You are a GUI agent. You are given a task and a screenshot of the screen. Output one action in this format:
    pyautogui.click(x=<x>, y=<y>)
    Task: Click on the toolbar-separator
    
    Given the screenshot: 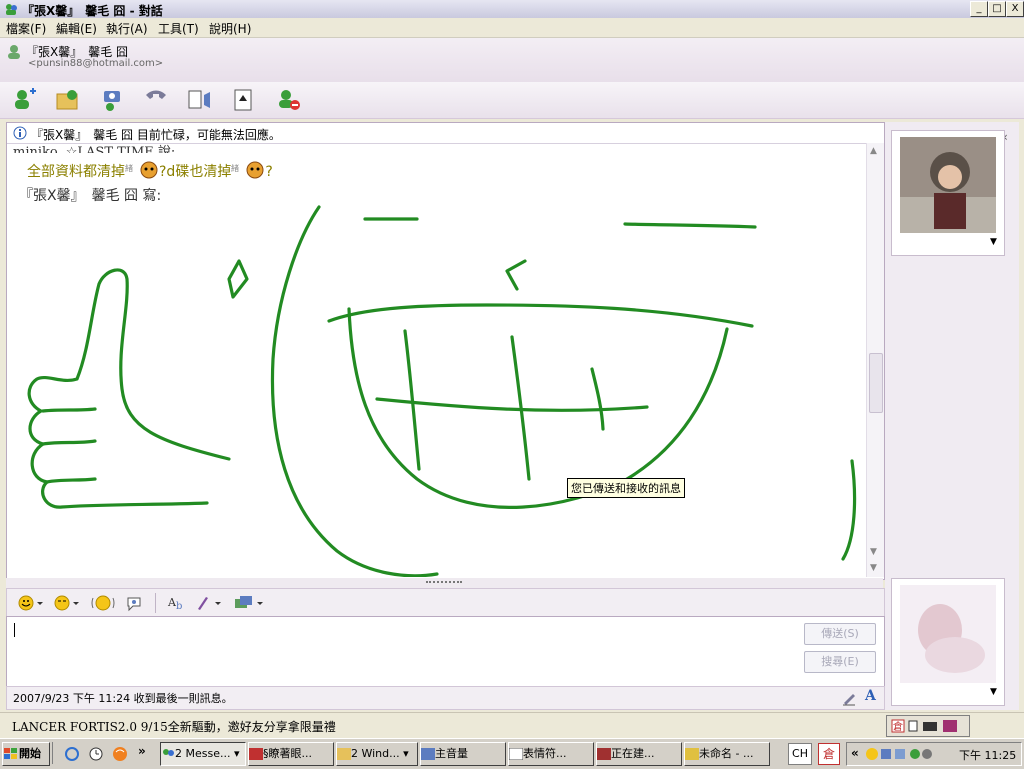 What is the action you would take?
    pyautogui.click(x=155, y=603)
    